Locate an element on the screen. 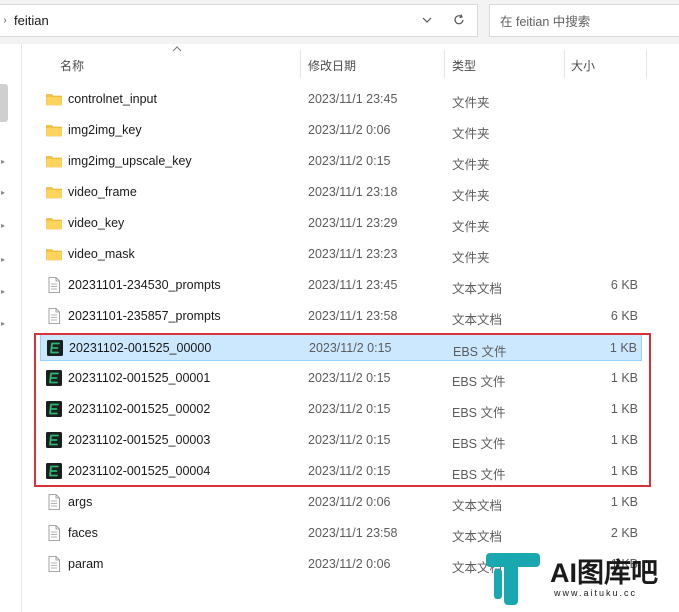  refresh-icon is located at coordinates (459, 20).